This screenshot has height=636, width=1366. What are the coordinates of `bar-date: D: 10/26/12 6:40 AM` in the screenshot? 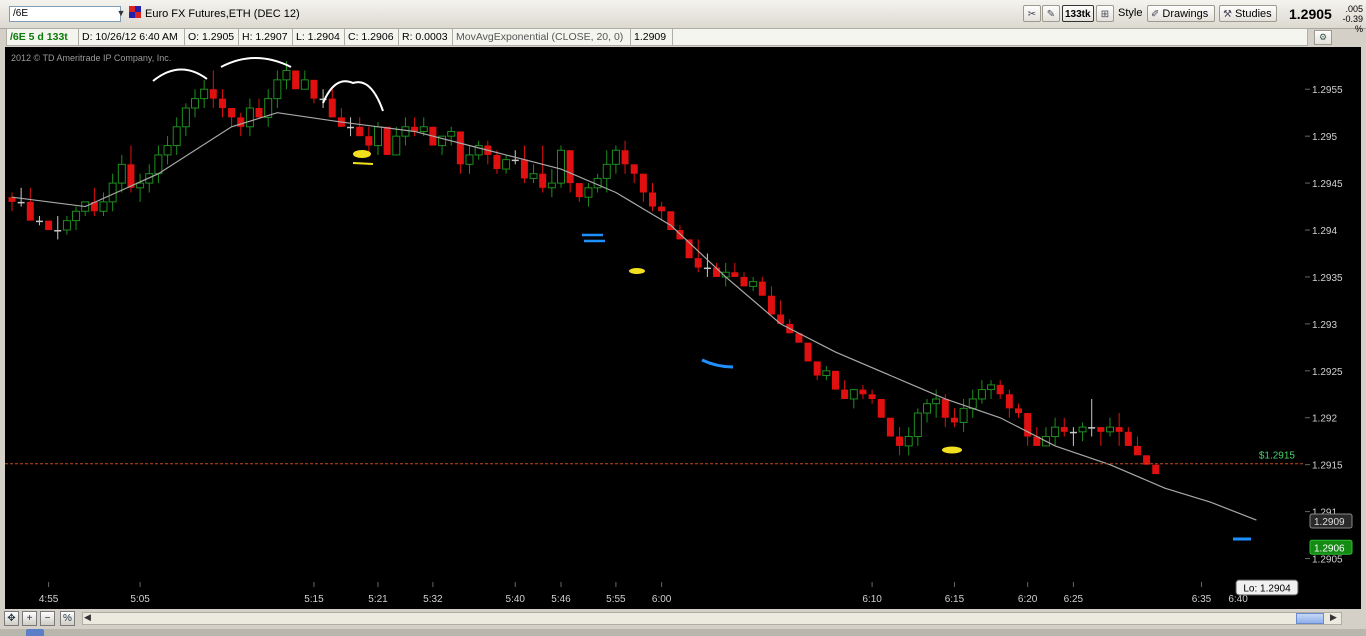 It's located at (132, 37).